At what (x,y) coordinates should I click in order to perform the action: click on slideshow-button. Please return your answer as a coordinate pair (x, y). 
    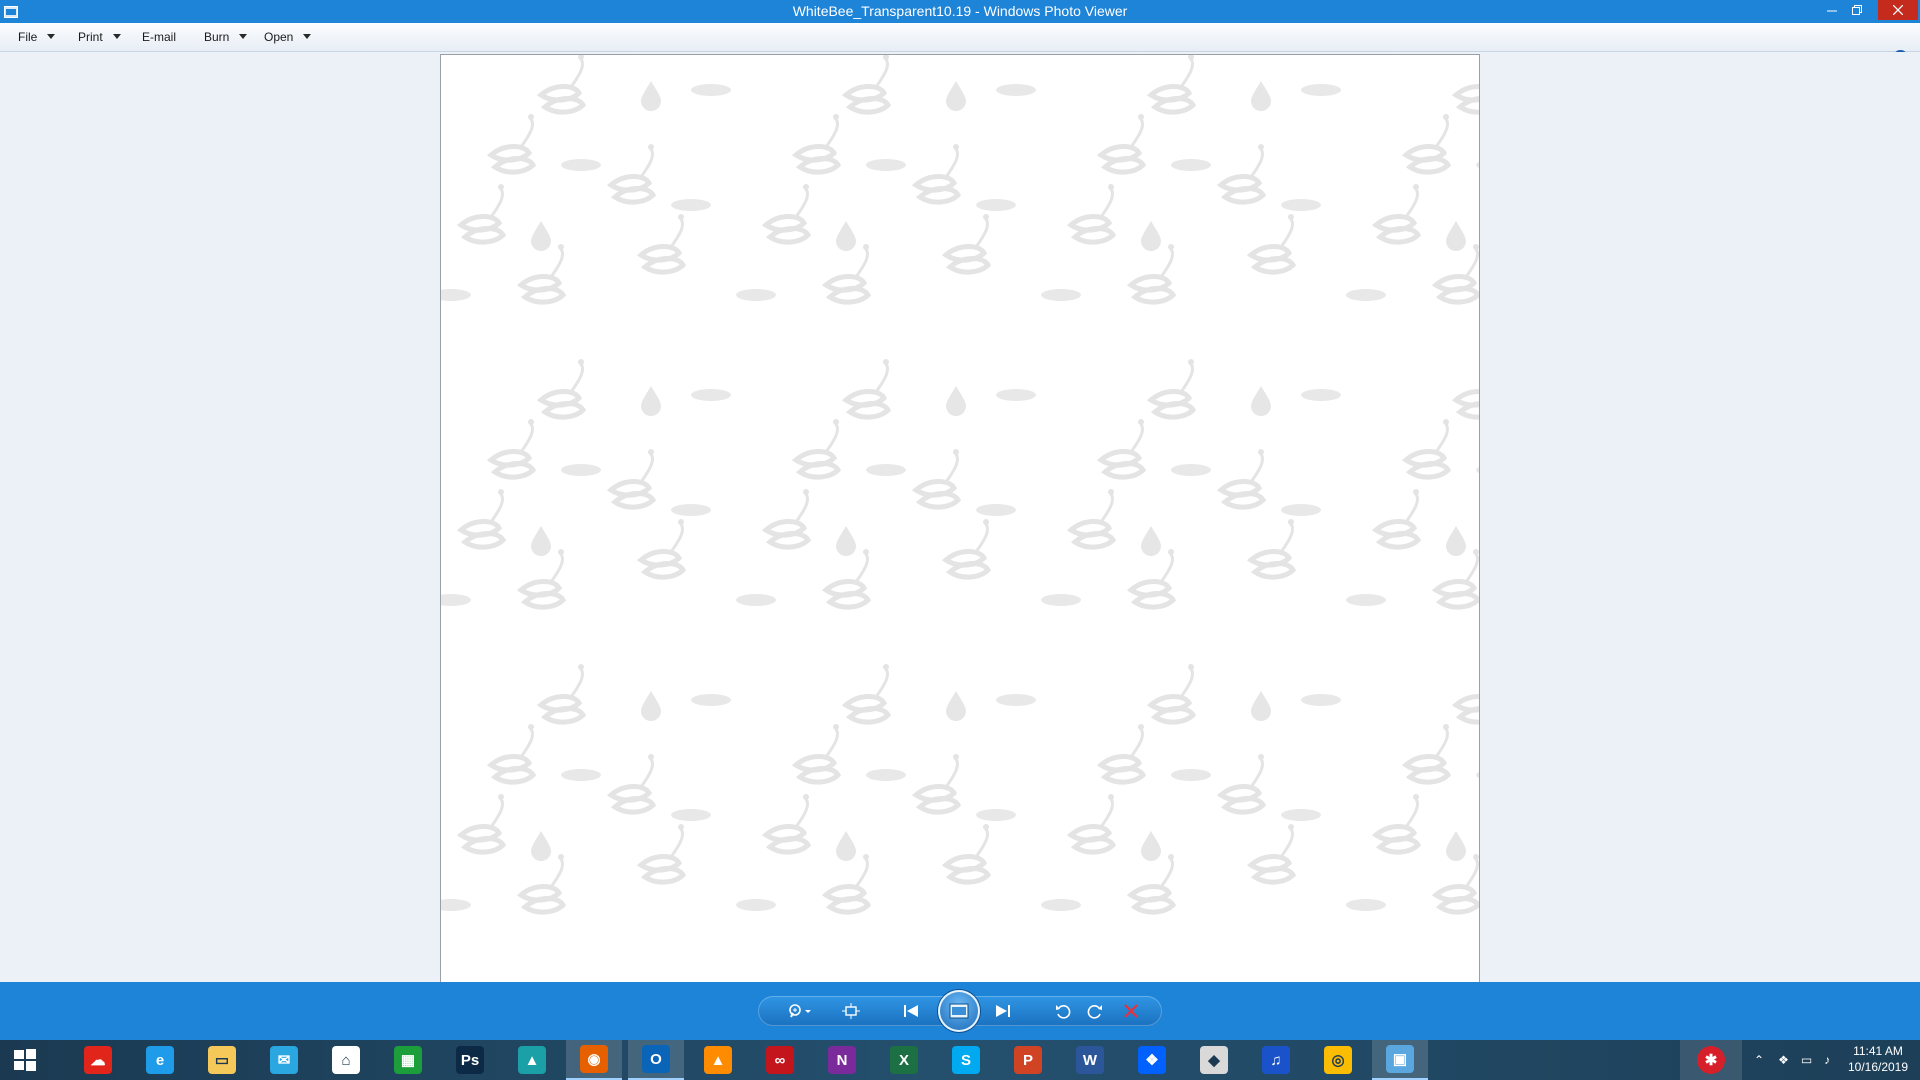
    Looking at the image, I should click on (959, 1011).